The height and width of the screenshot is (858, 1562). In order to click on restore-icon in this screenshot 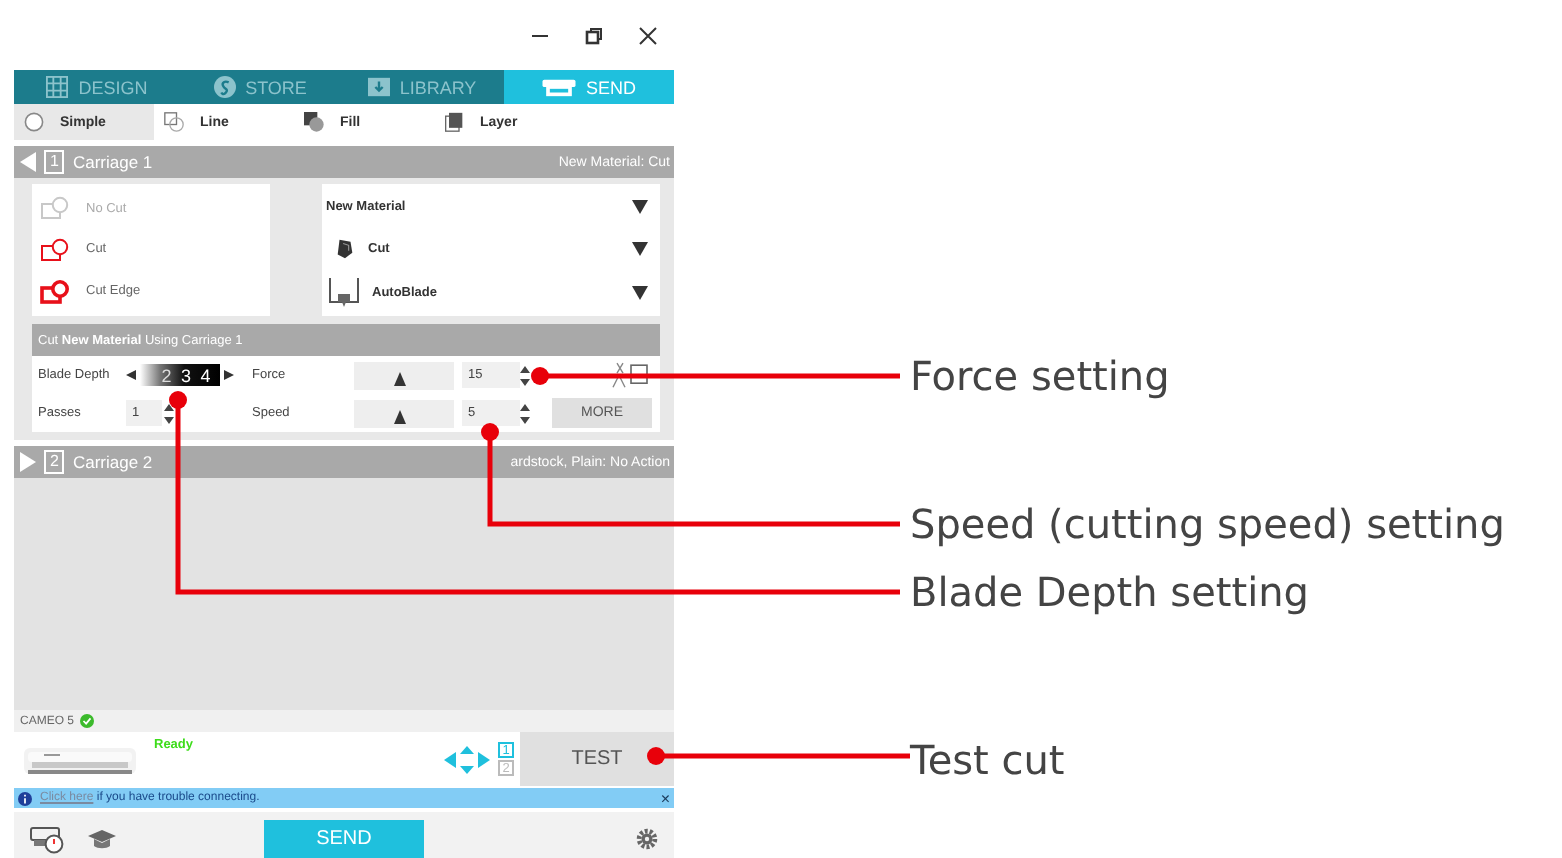, I will do `click(594, 35)`.